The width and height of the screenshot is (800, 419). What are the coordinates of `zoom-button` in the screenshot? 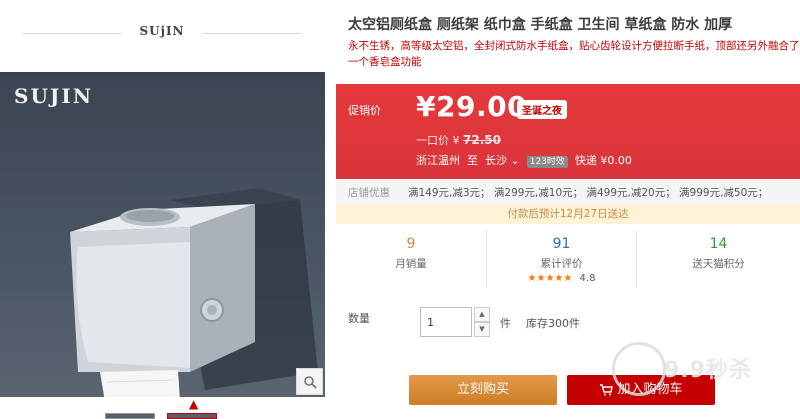 It's located at (309, 381).